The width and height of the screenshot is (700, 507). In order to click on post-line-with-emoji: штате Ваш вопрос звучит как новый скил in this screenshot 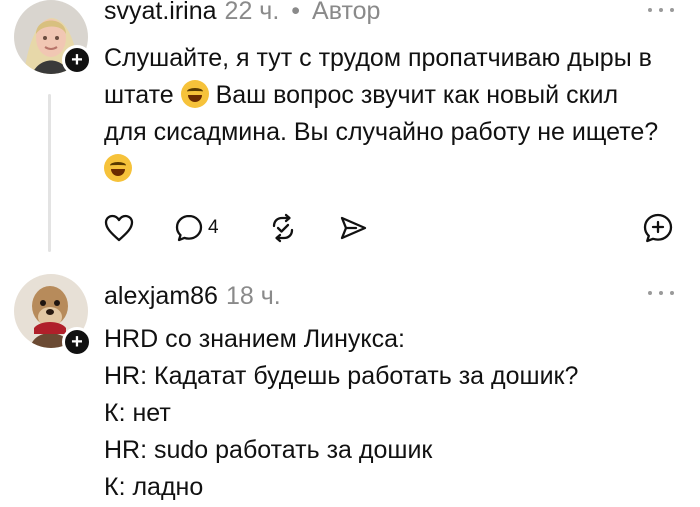, I will do `click(396, 95)`.